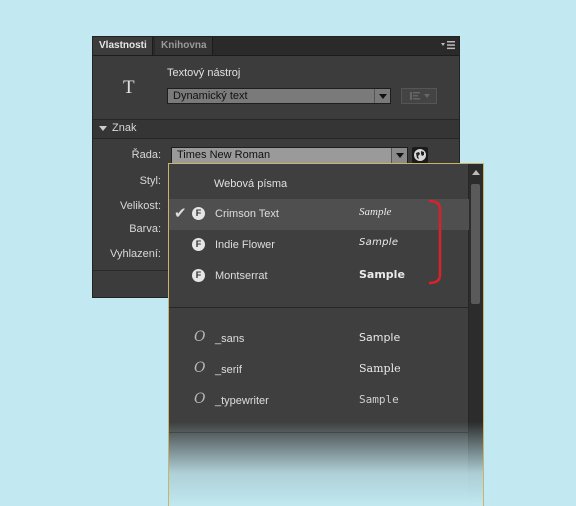 Image resolution: width=576 pixels, height=506 pixels. Describe the element at coordinates (475, 244) in the screenshot. I see `scroll-thumb` at that location.